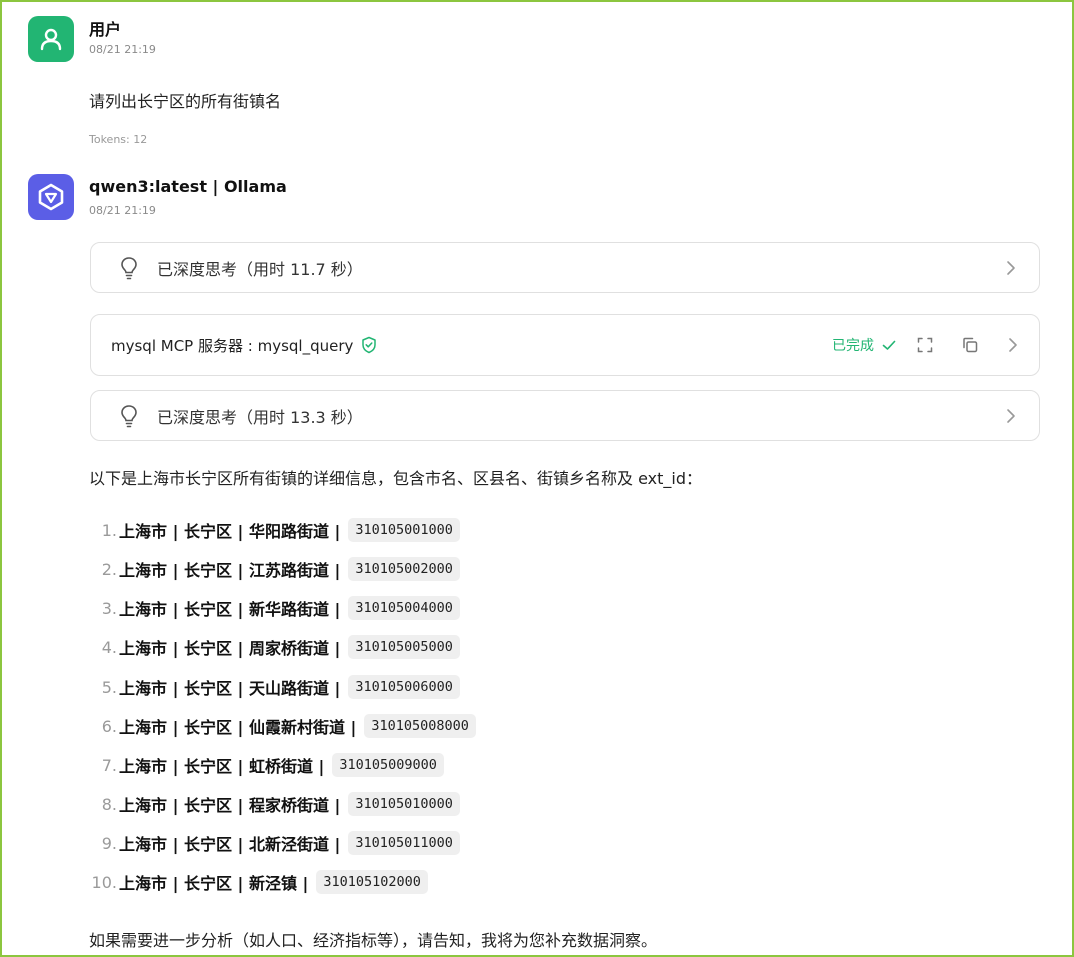  What do you see at coordinates (889, 345) in the screenshot?
I see `check-icon` at bounding box center [889, 345].